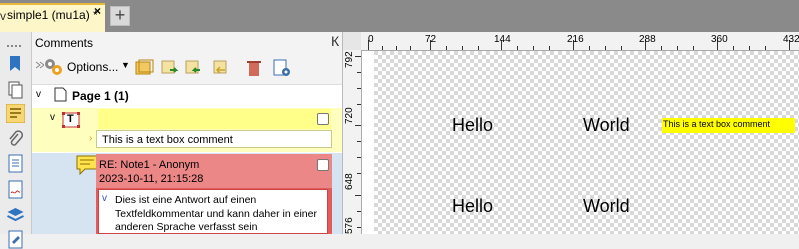 This screenshot has height=249, width=799. What do you see at coordinates (431, 39) in the screenshot?
I see `ruler-h-label: 72` at bounding box center [431, 39].